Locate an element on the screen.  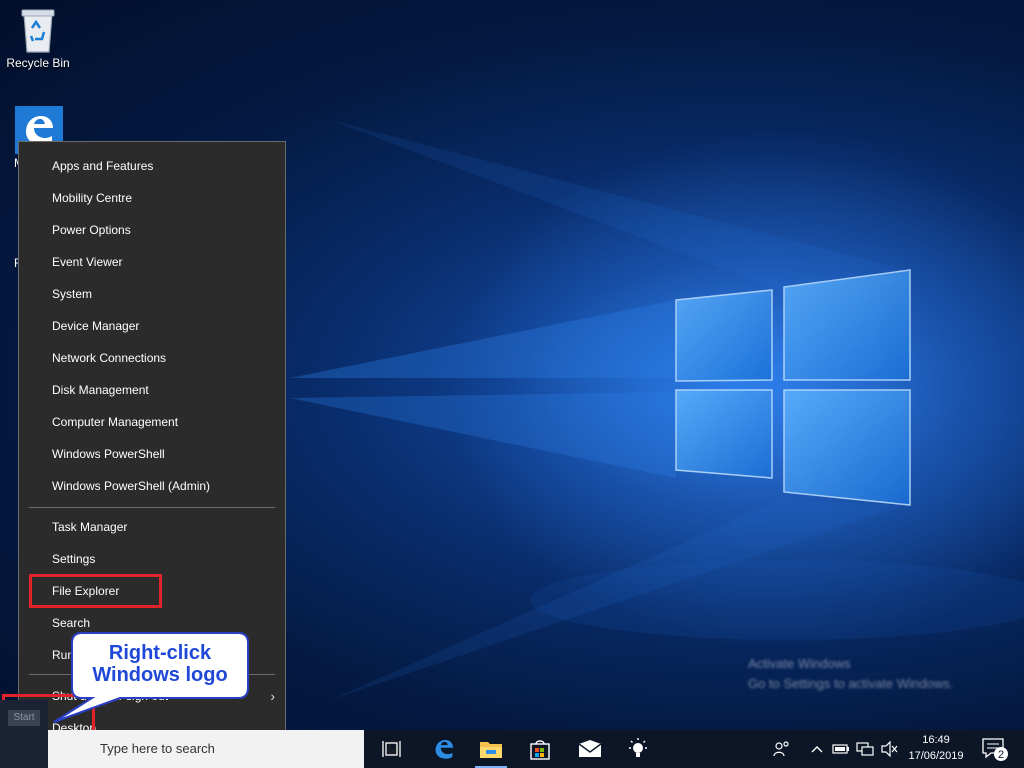
taskbar-clock: 16:49 17/06/2019 is located at coordinates (936, 748).